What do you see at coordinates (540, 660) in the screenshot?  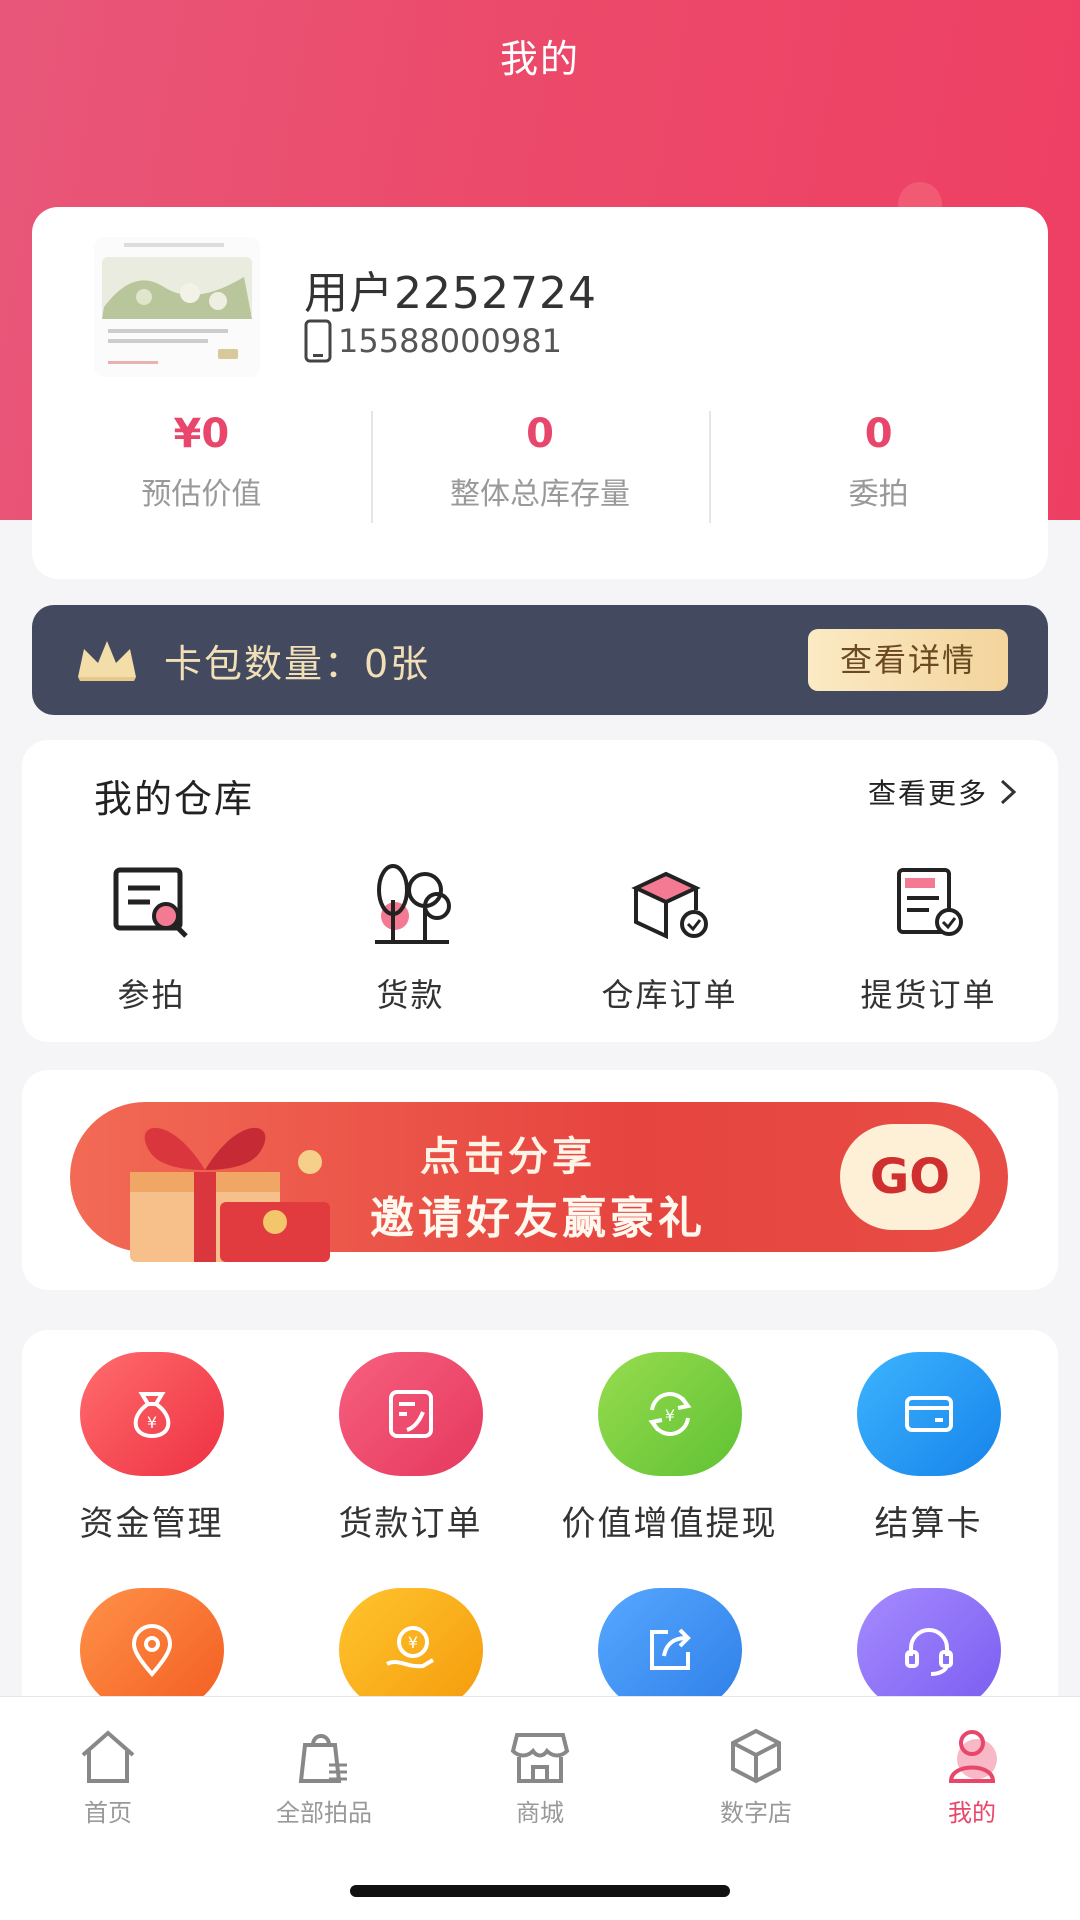 I see `card-pack-bar: 卡包数量：0张 查看详情` at bounding box center [540, 660].